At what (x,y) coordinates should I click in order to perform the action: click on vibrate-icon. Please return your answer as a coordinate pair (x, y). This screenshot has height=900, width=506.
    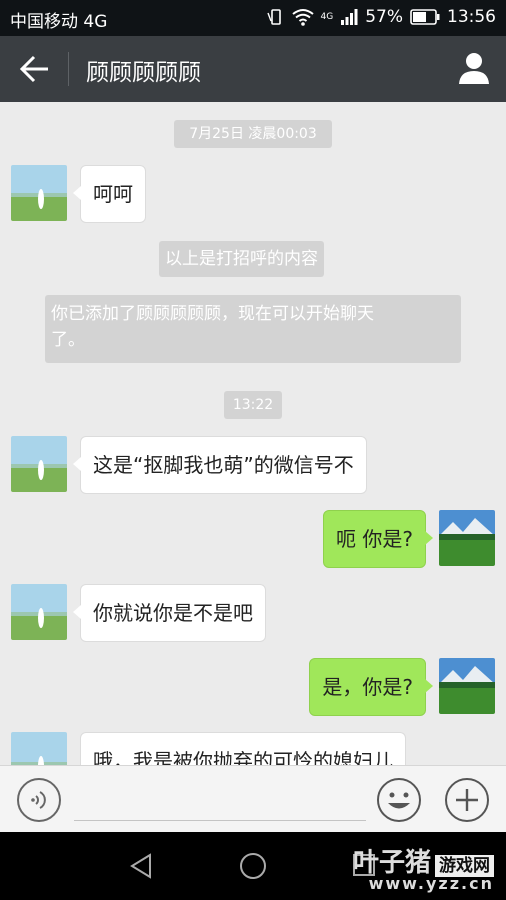
    Looking at the image, I should click on (273, 17).